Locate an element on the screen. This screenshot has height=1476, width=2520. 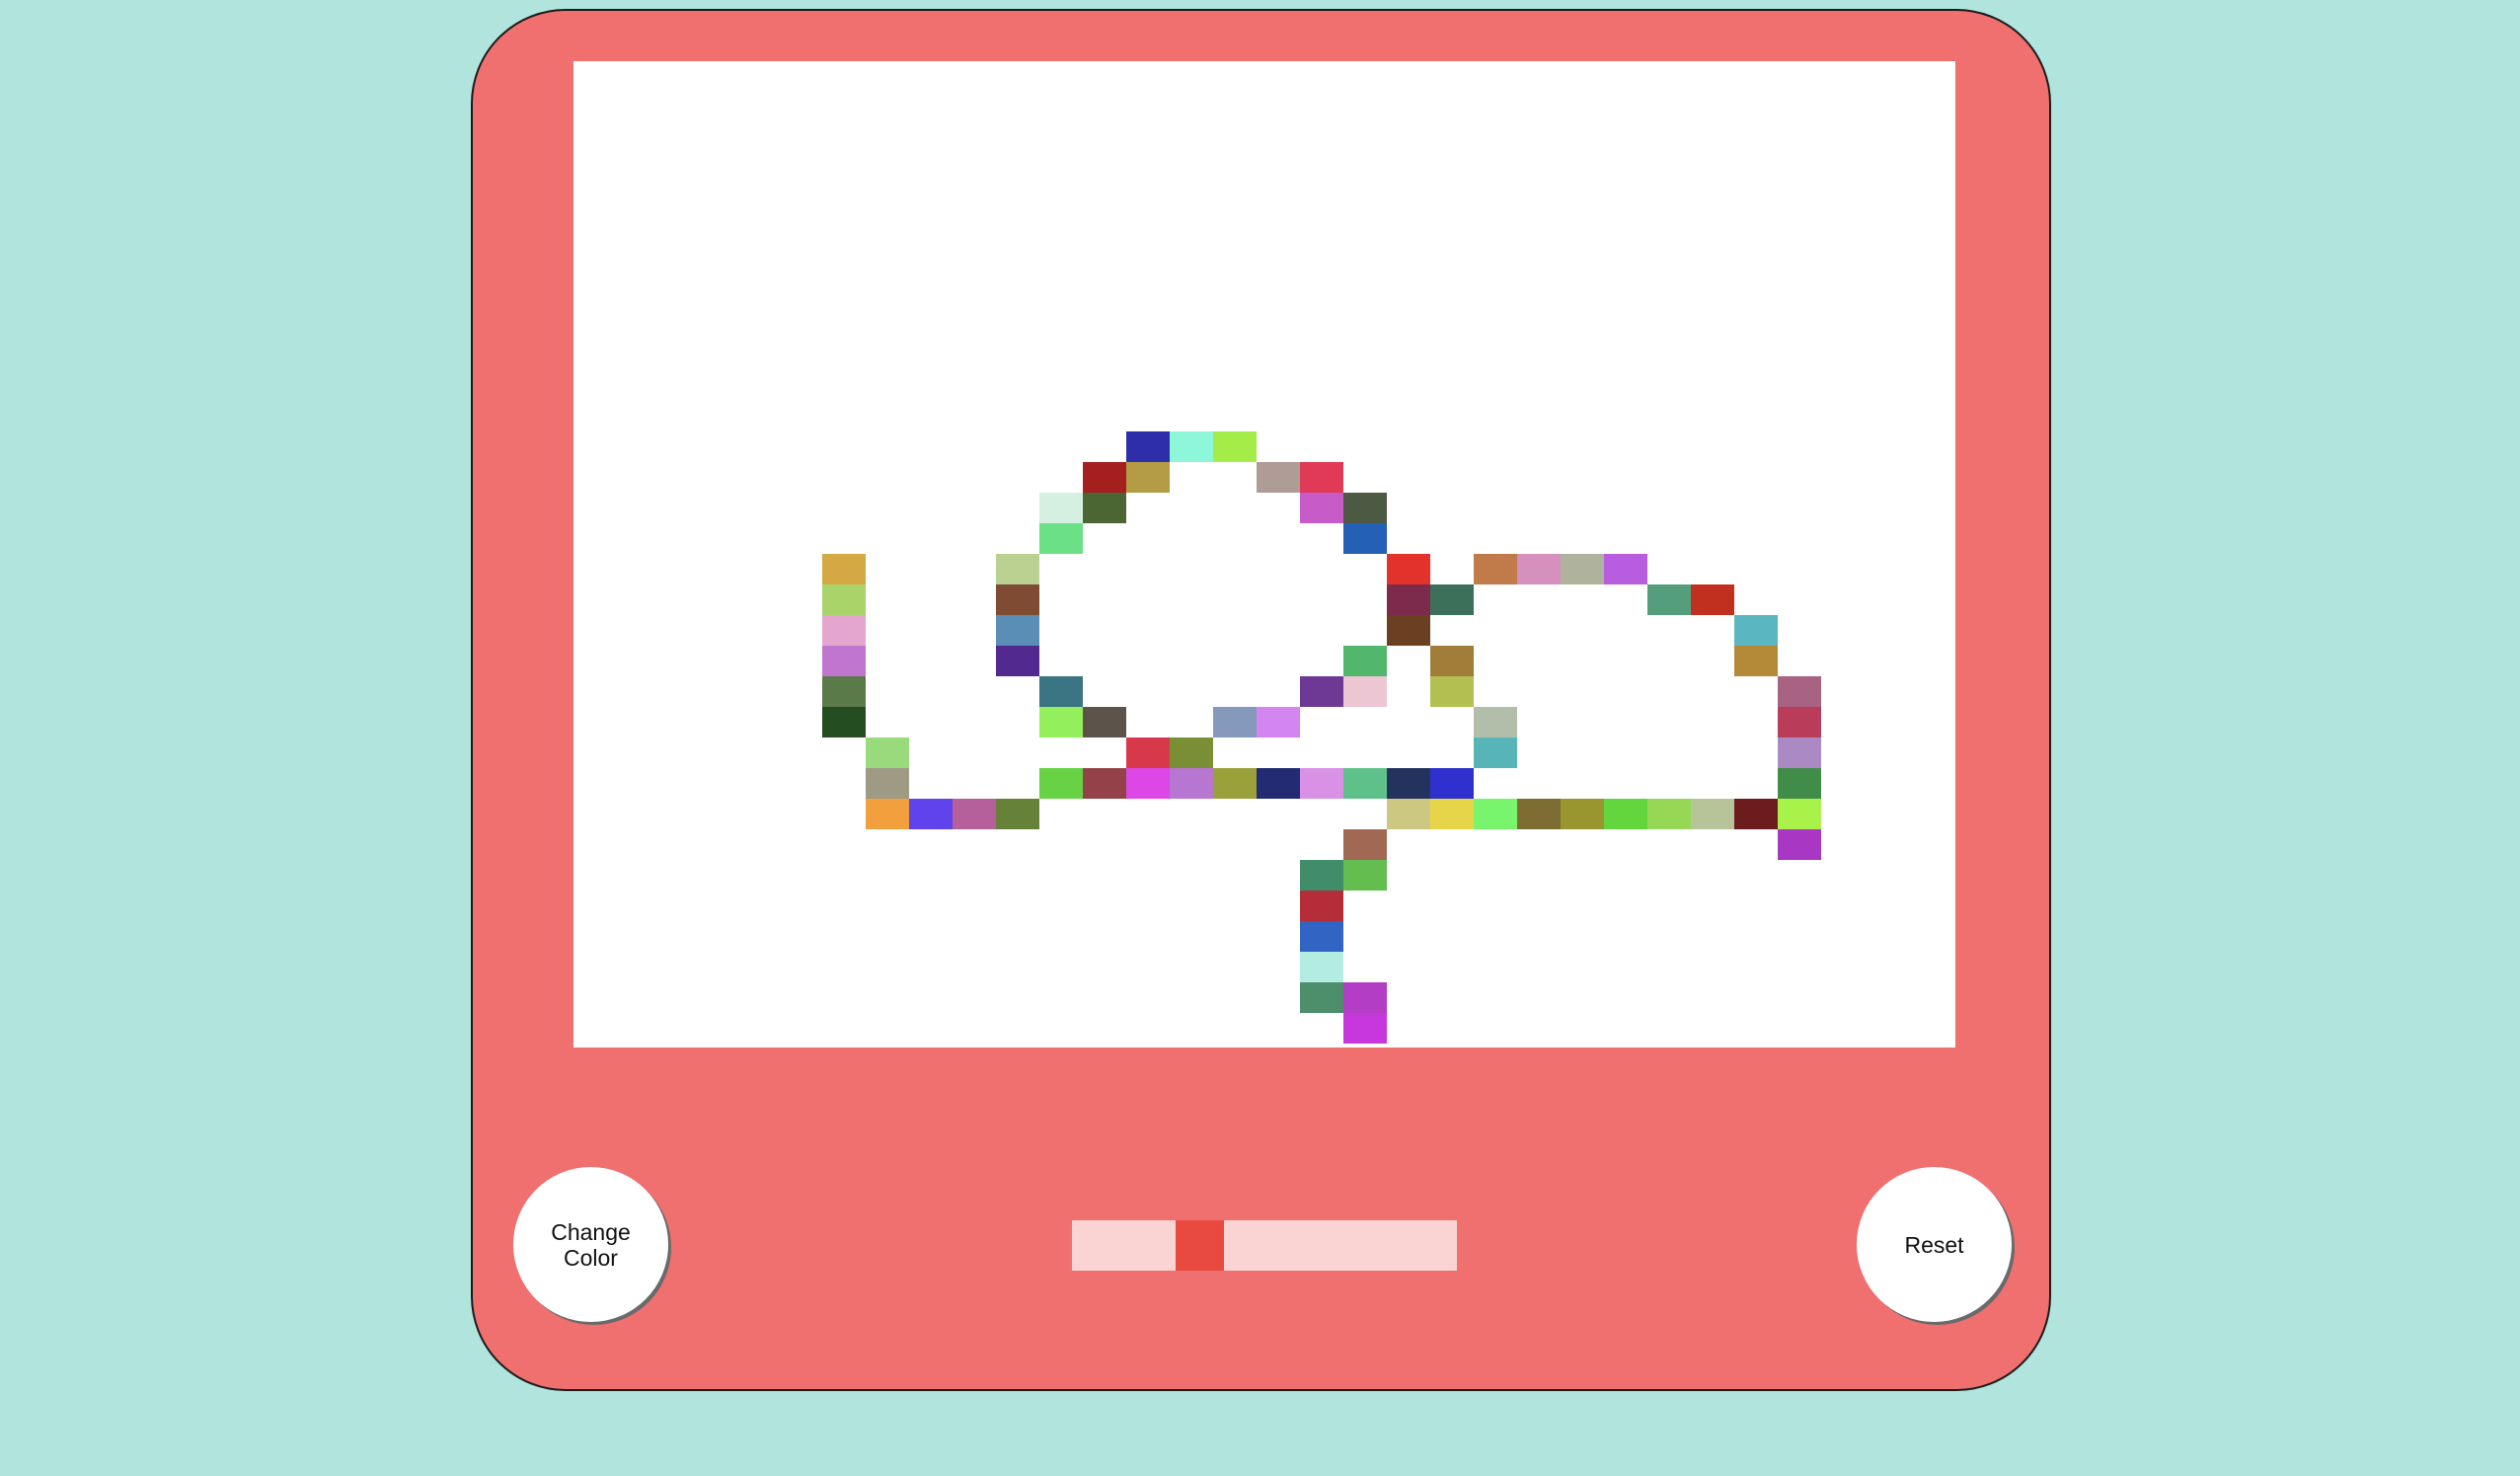
color-slider-thumb is located at coordinates (1200, 1245).